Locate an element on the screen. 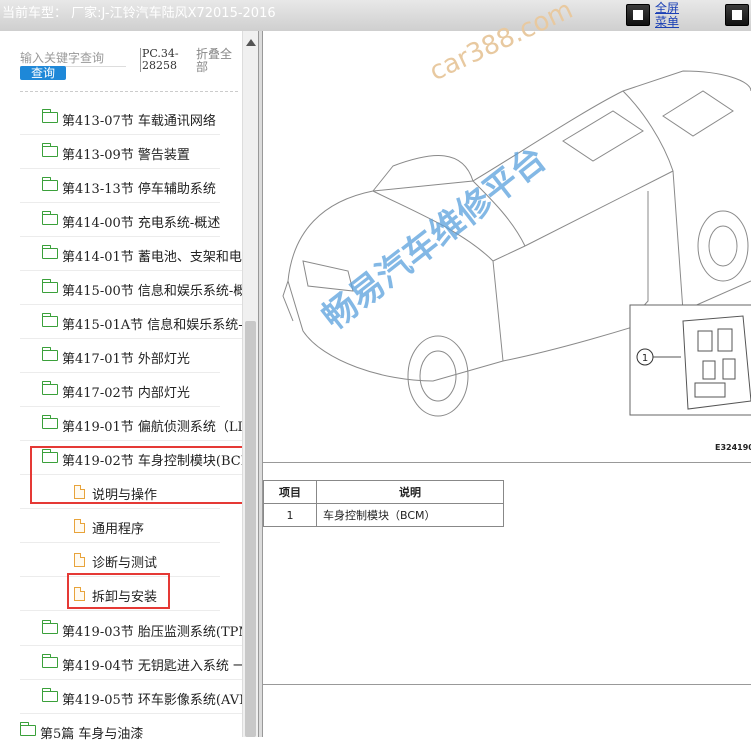  callout-number: 1 is located at coordinates (645, 358).